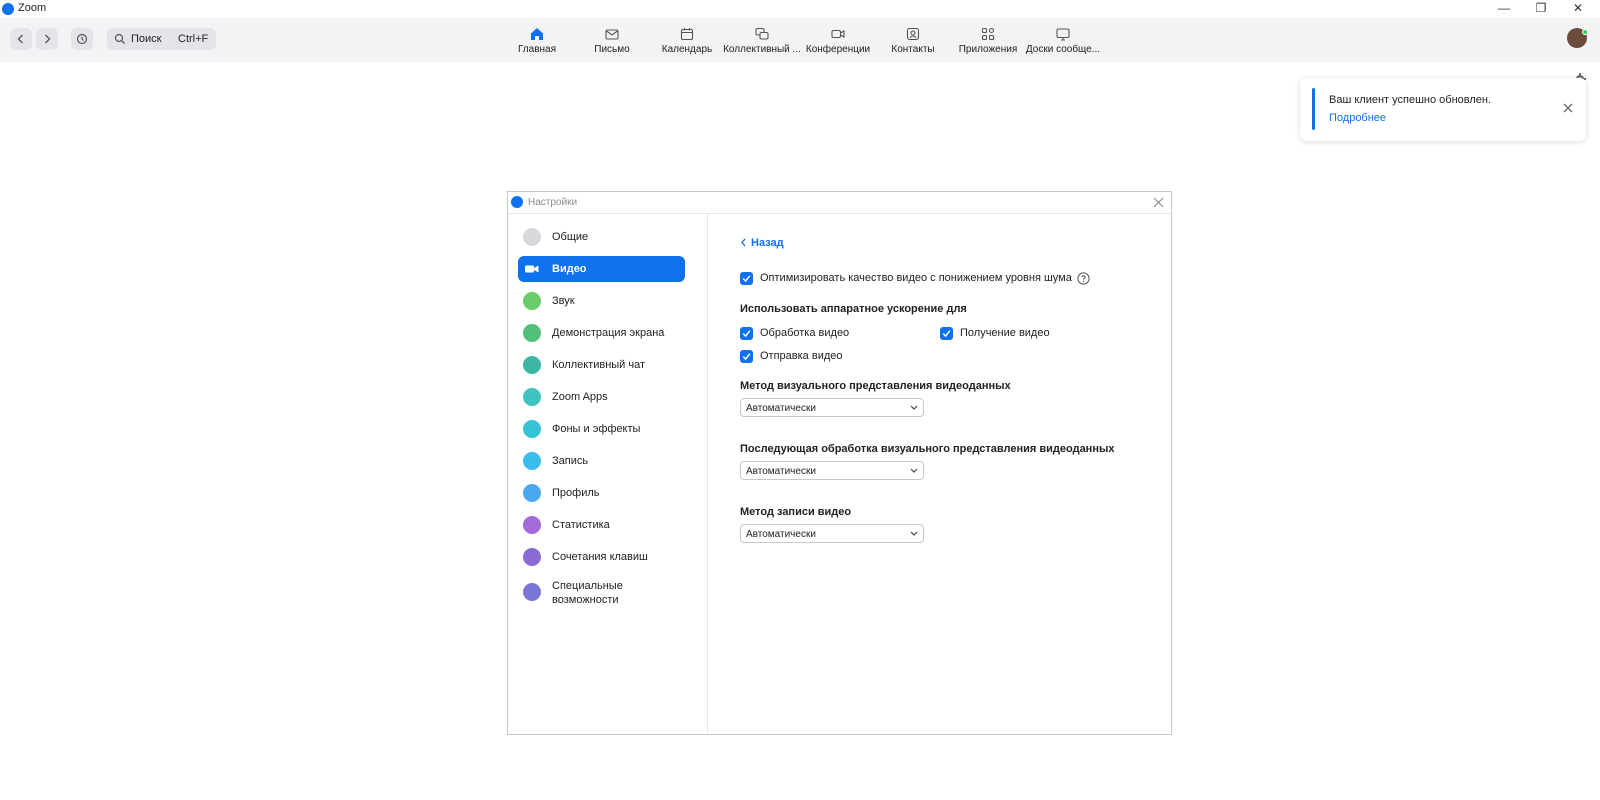 This screenshot has height=800, width=1600. What do you see at coordinates (1541, 9) in the screenshot?
I see `restore-button: ❐` at bounding box center [1541, 9].